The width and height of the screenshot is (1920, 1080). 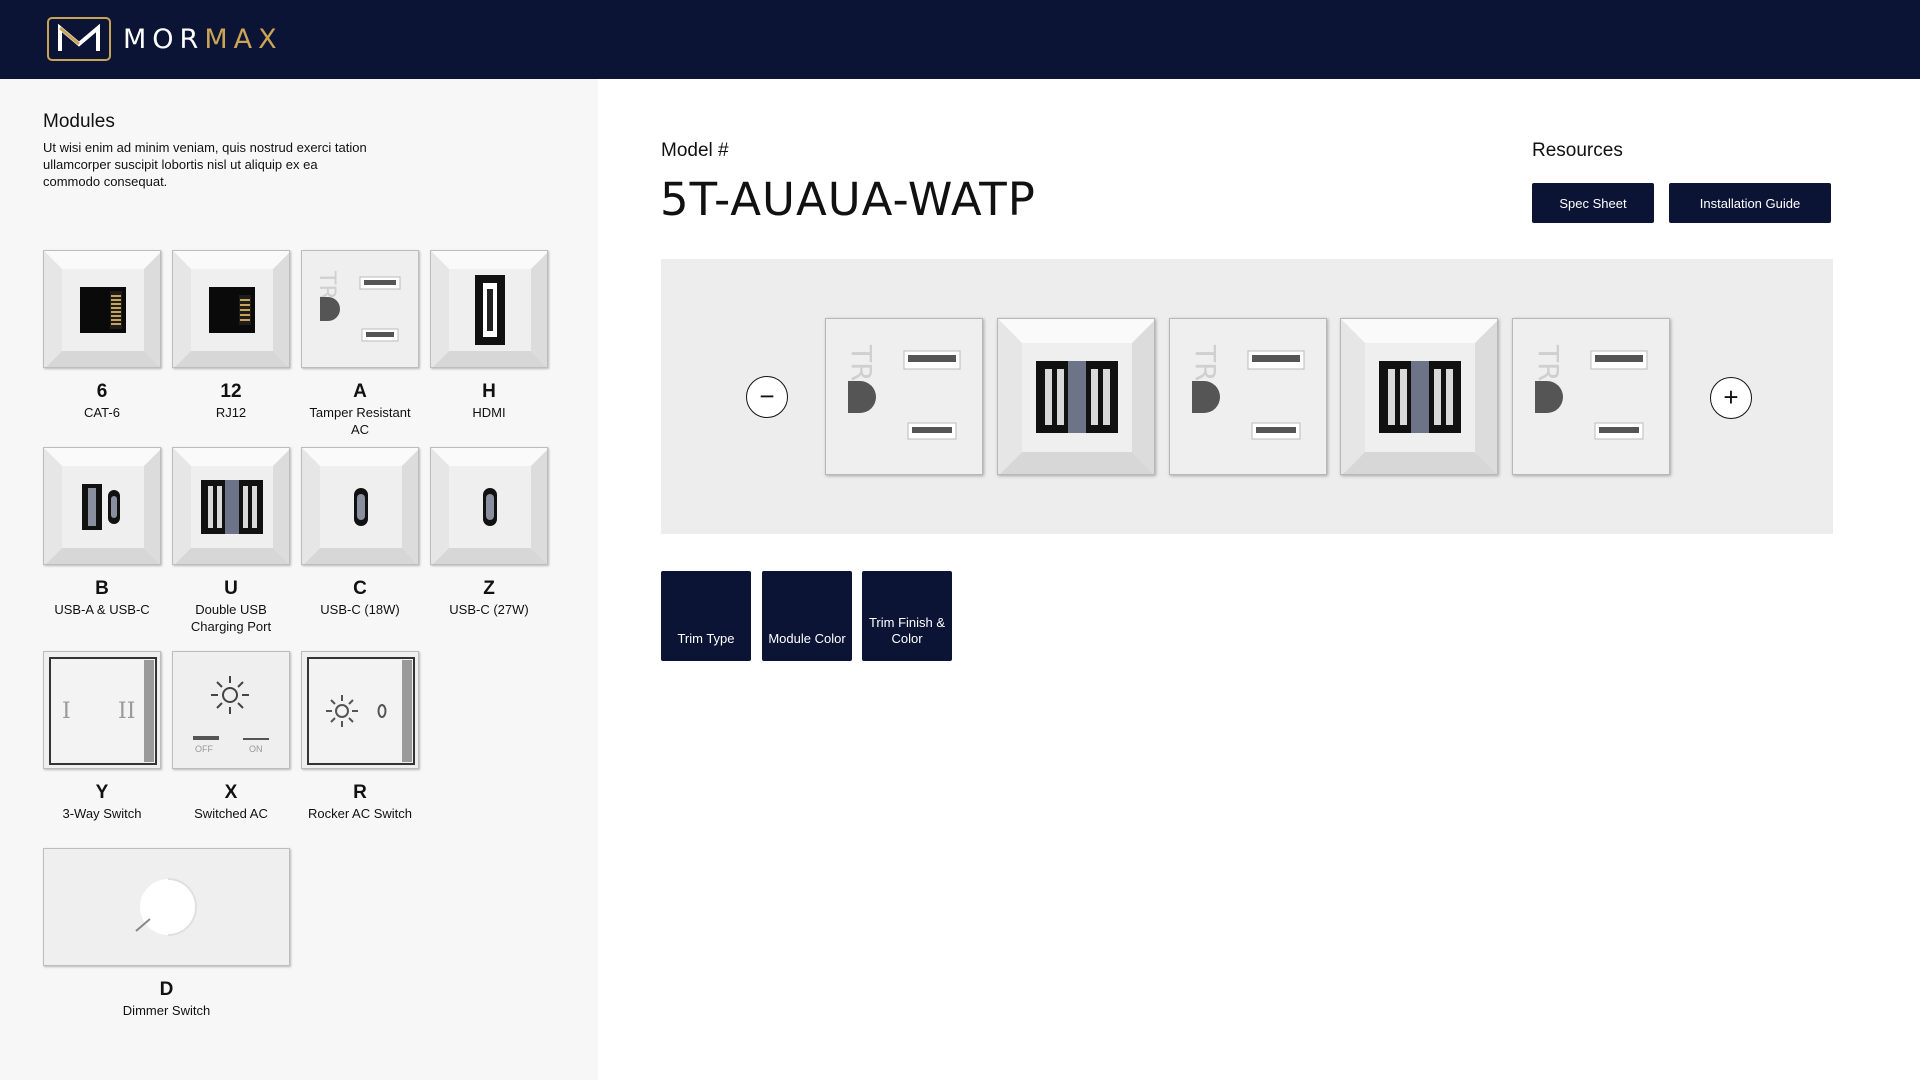 I want to click on module-card-tamper-ac: TR A Tamper Resistant AC, so click(x=360, y=344).